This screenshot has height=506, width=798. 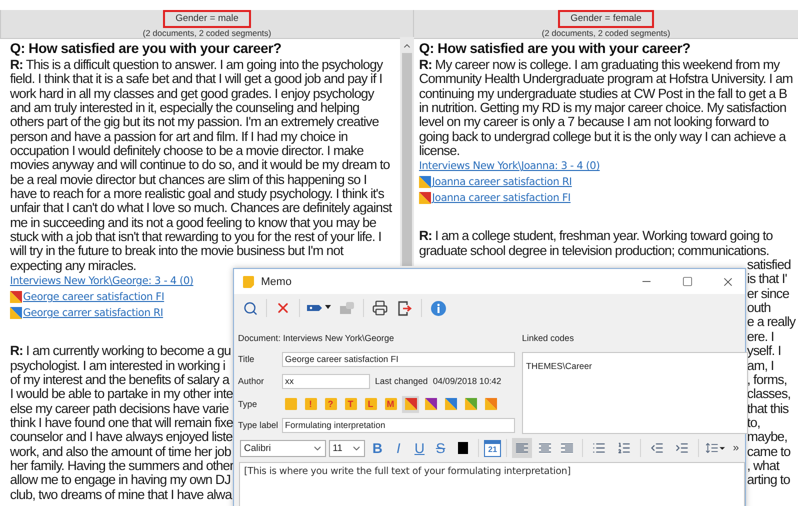 I want to click on text-style-button: S, so click(x=441, y=448).